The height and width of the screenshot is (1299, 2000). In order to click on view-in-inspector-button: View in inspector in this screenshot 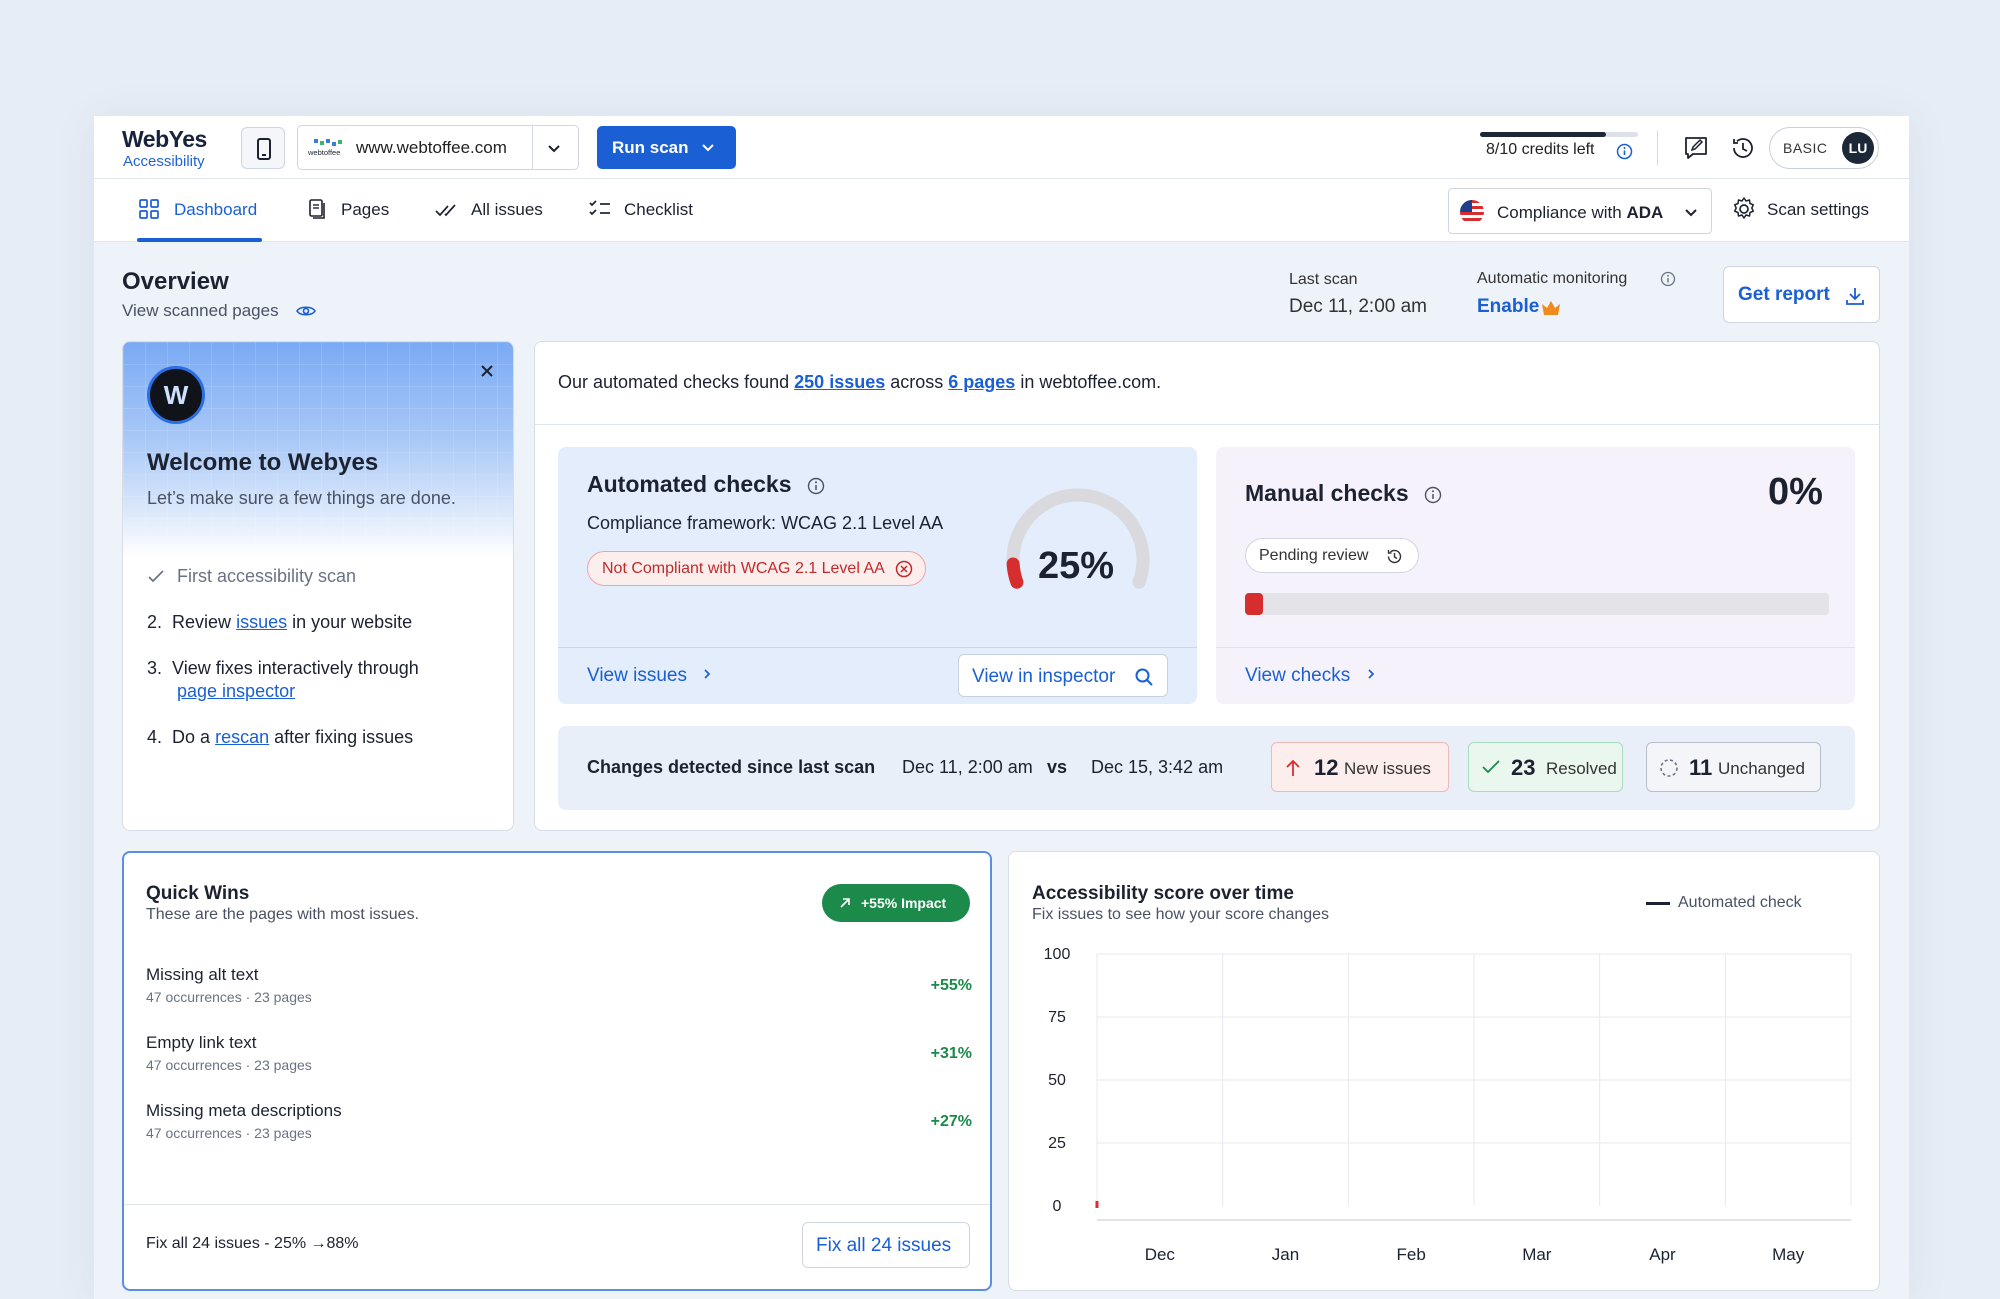, I will do `click(1063, 675)`.